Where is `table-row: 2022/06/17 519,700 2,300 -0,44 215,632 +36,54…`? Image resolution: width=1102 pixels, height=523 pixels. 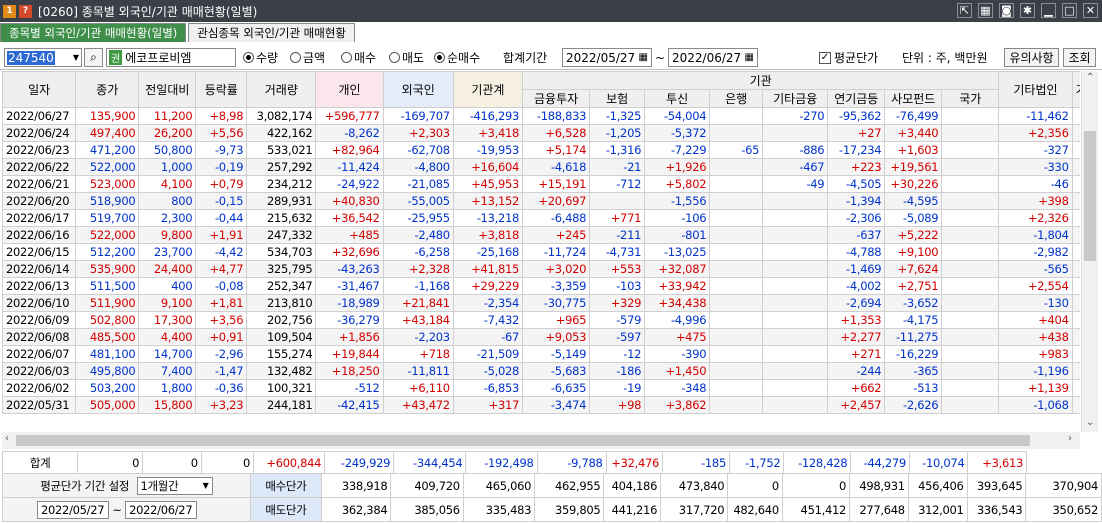
table-row: 2022/06/17 519,700 2,300 -0,44 215,632 +36,54… is located at coordinates (541, 218).